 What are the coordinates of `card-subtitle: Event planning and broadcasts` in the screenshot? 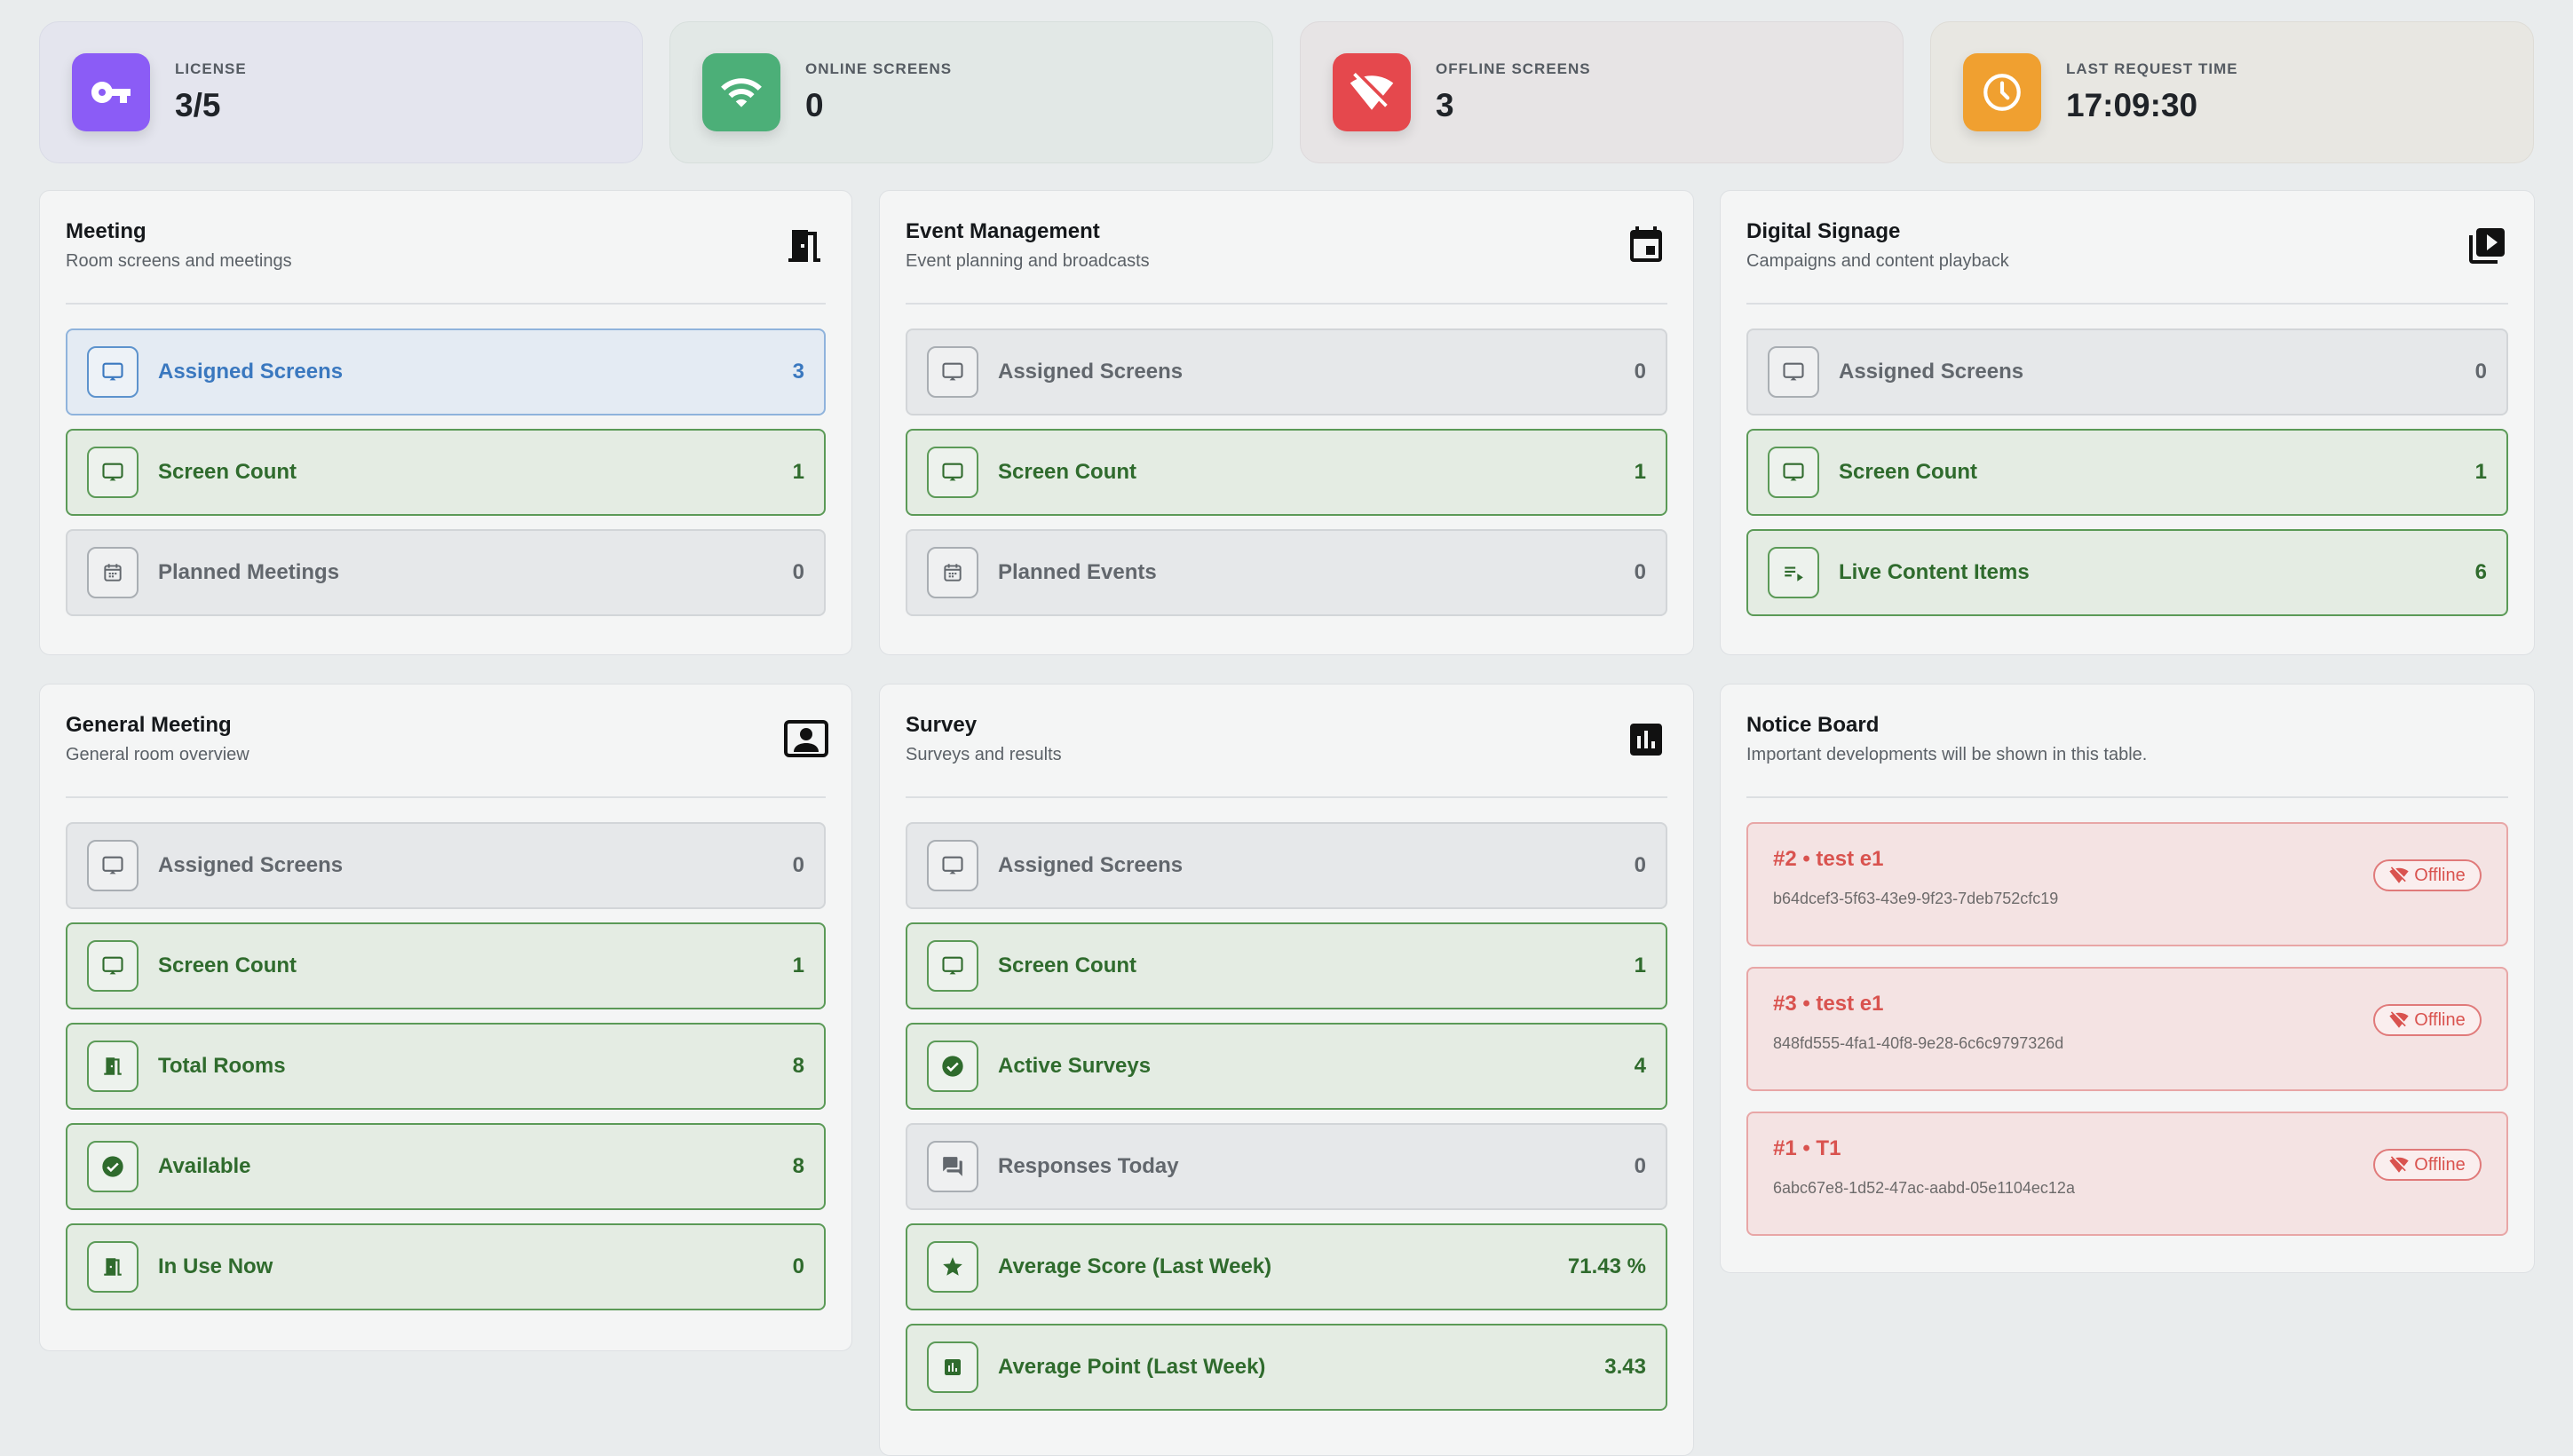 It's located at (1028, 261).